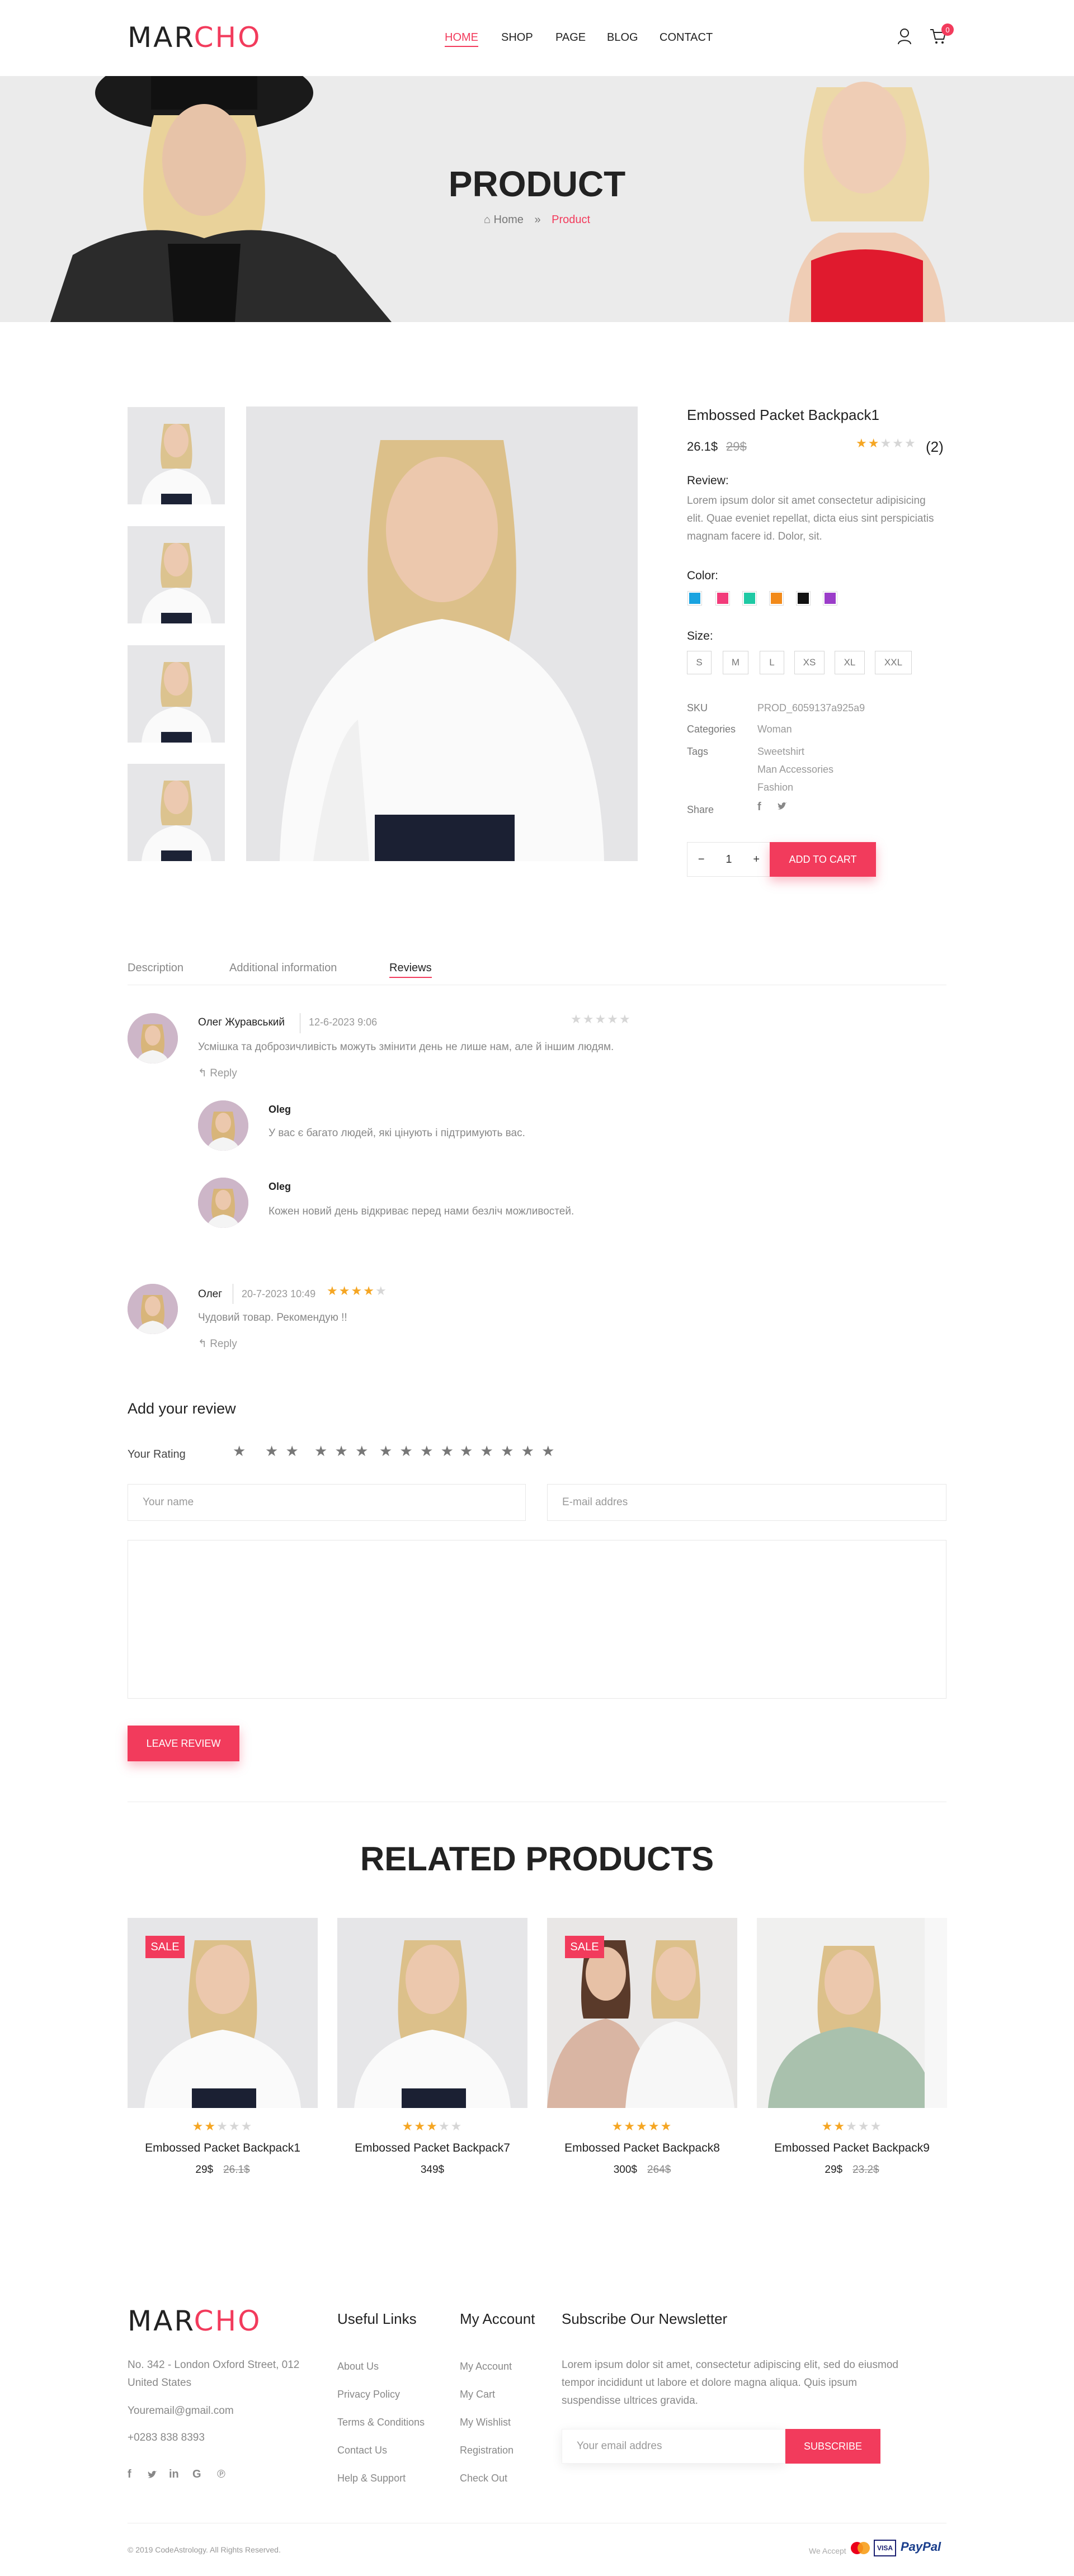 Image resolution: width=1074 pixels, height=2576 pixels. I want to click on rating-option-1: ★, so click(240, 1451).